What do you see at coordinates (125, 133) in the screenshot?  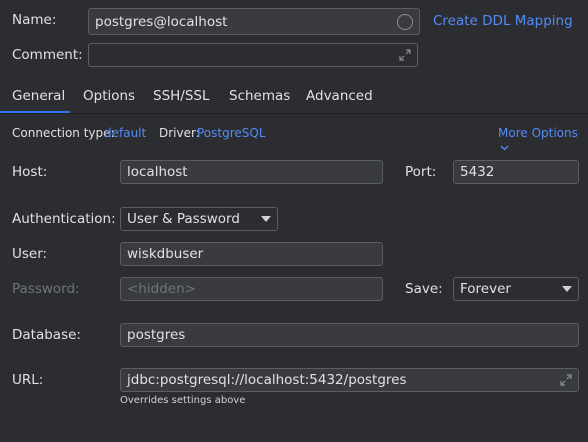 I see `connection-type-link: default` at bounding box center [125, 133].